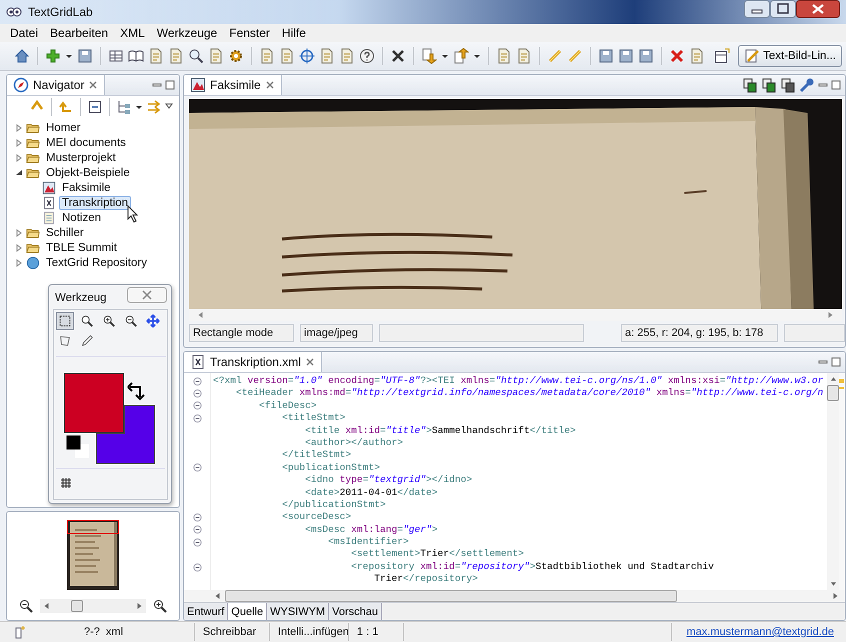 This screenshot has width=846, height=642. What do you see at coordinates (833, 481) in the screenshot?
I see `vertical-scrollbar` at bounding box center [833, 481].